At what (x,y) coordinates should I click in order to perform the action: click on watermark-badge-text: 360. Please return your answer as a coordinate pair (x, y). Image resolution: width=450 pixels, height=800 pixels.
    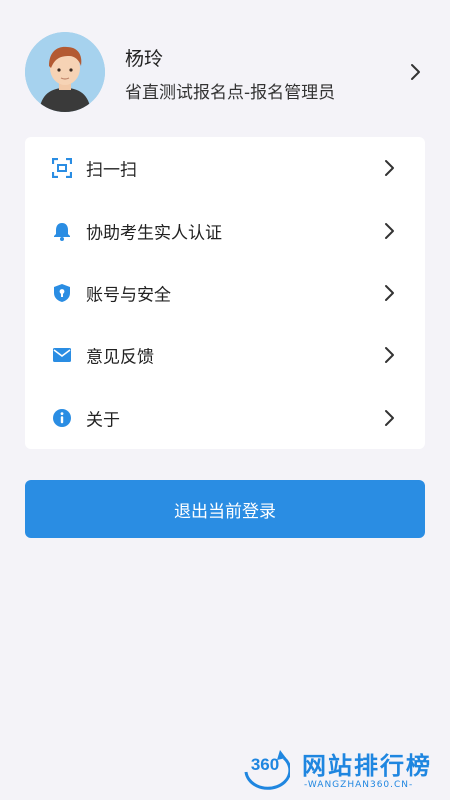
    Looking at the image, I should click on (265, 764).